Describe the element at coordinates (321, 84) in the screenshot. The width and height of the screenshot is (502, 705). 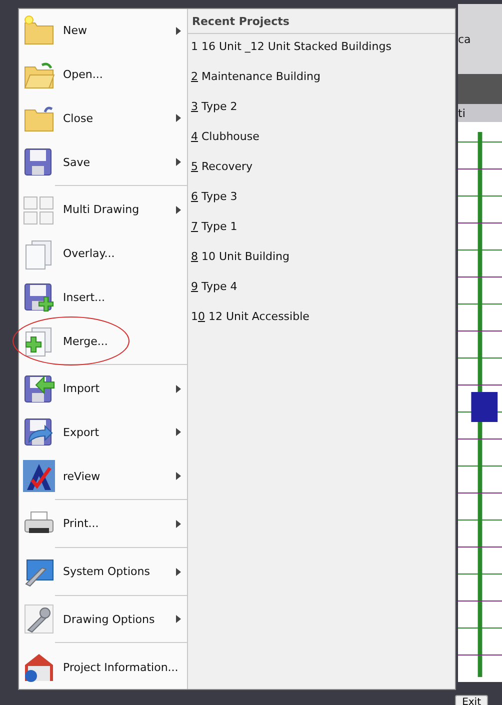
I see `recent-project-item: 2 Maintenance Building` at that location.